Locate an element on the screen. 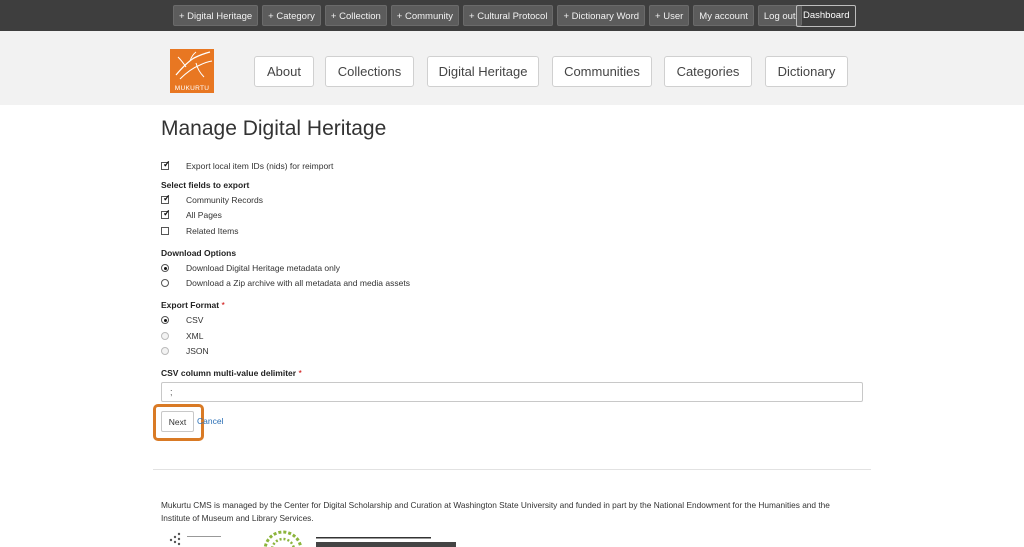 The image size is (1024, 547). format-section-label: Export Format * is located at coordinates (193, 305).